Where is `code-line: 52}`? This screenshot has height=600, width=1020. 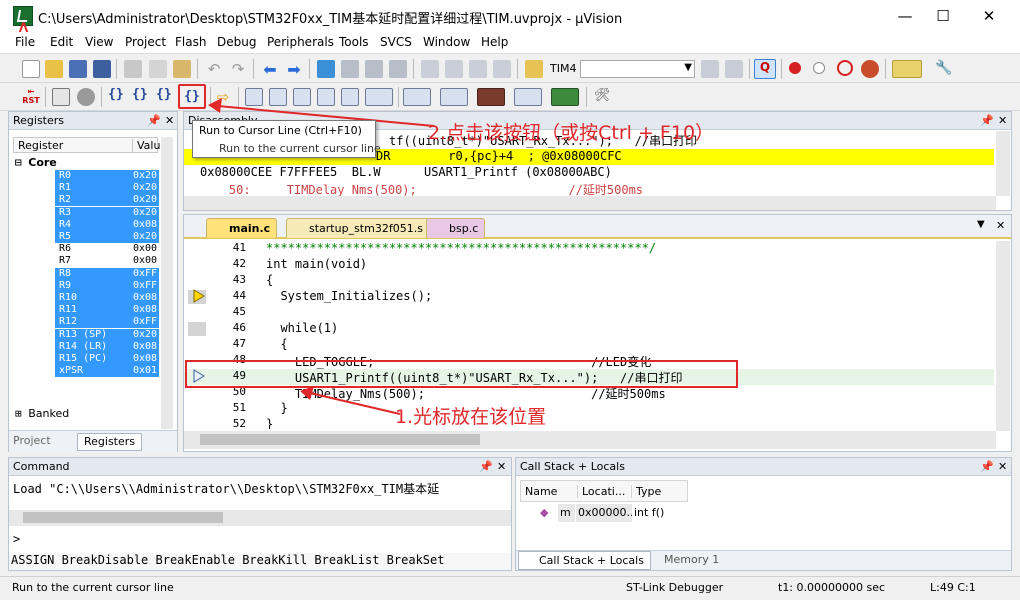 code-line: 52} is located at coordinates (589, 423).